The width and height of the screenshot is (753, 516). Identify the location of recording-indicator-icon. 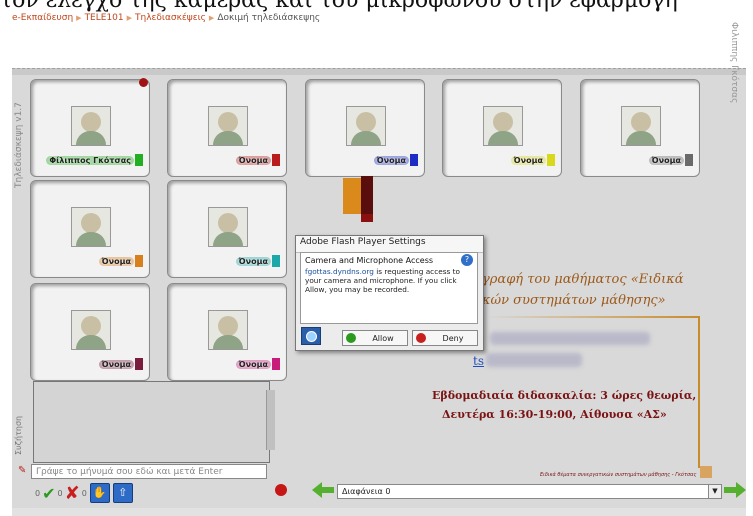
(143, 82).